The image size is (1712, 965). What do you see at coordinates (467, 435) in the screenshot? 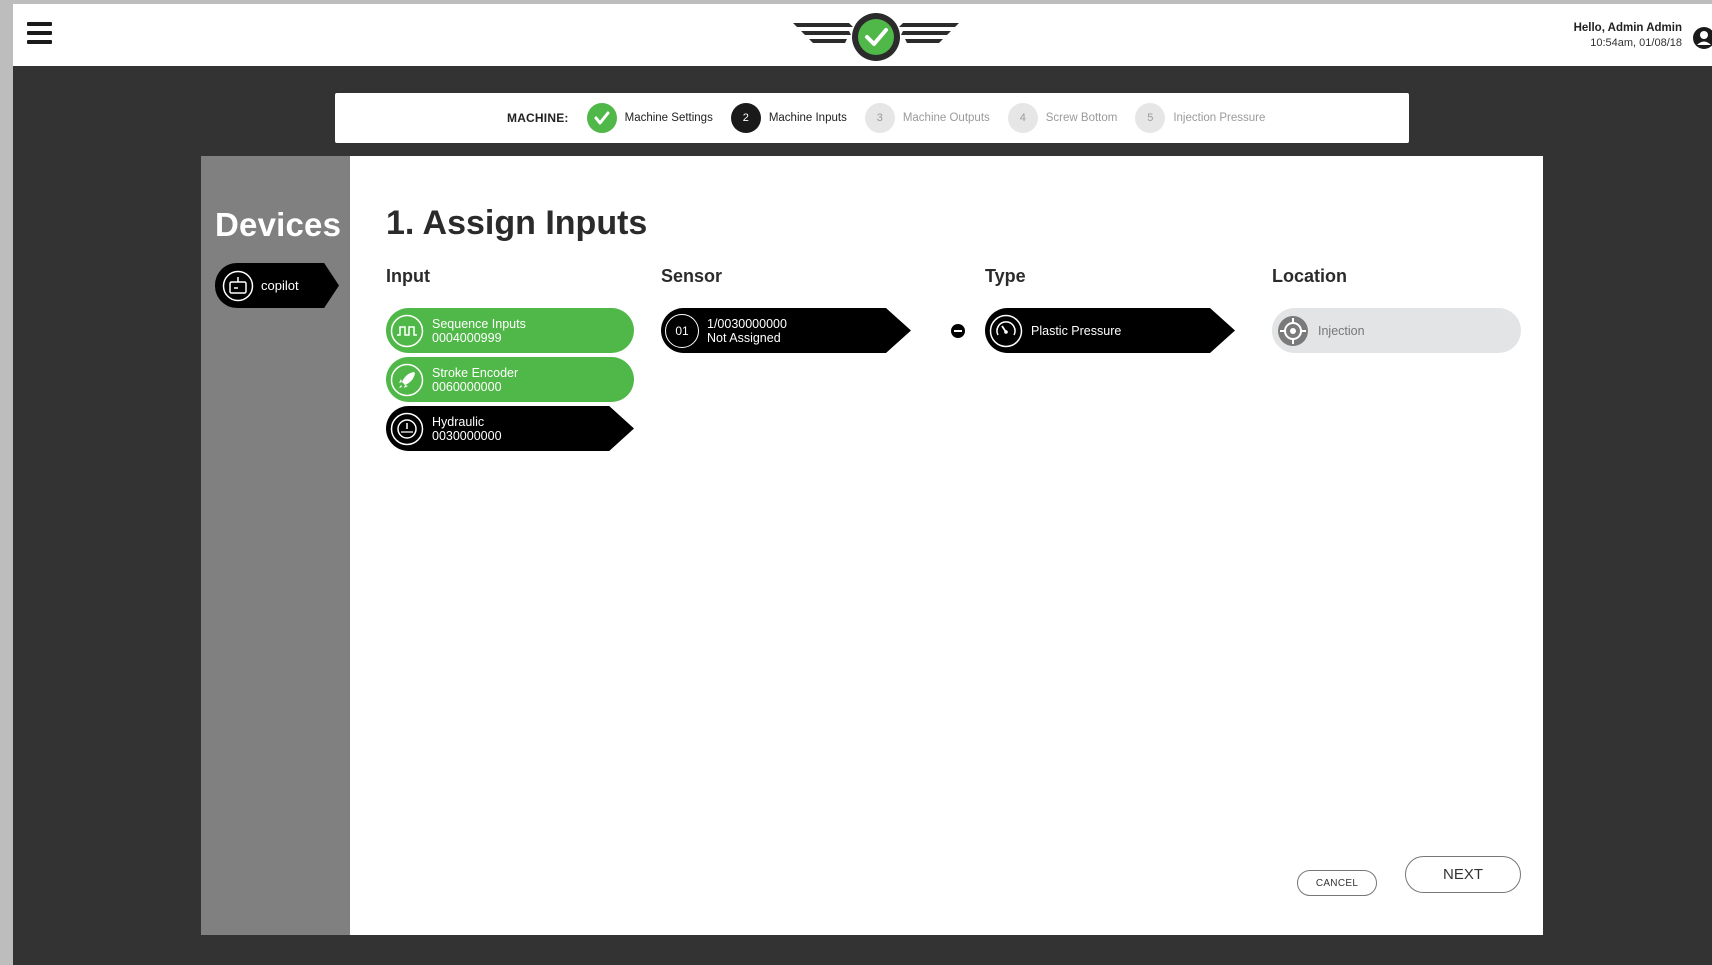
I see `input-id: 0030000000` at bounding box center [467, 435].